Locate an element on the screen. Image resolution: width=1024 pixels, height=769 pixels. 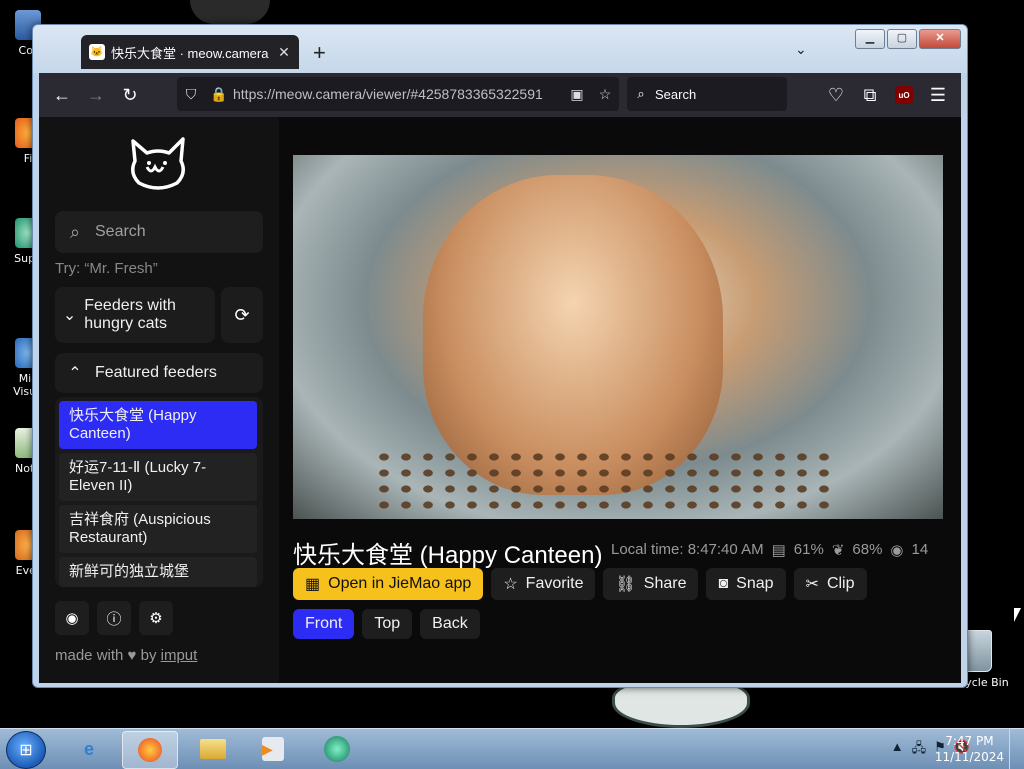
kibble-image is located at coordinates (603, 479).